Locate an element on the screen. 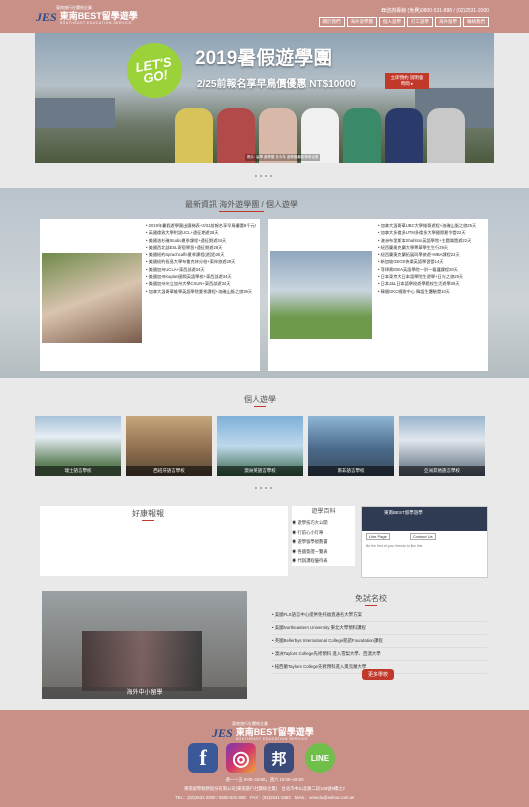 The height and width of the screenshot is (807, 529). tiles-dots is located at coordinates (263, 488).